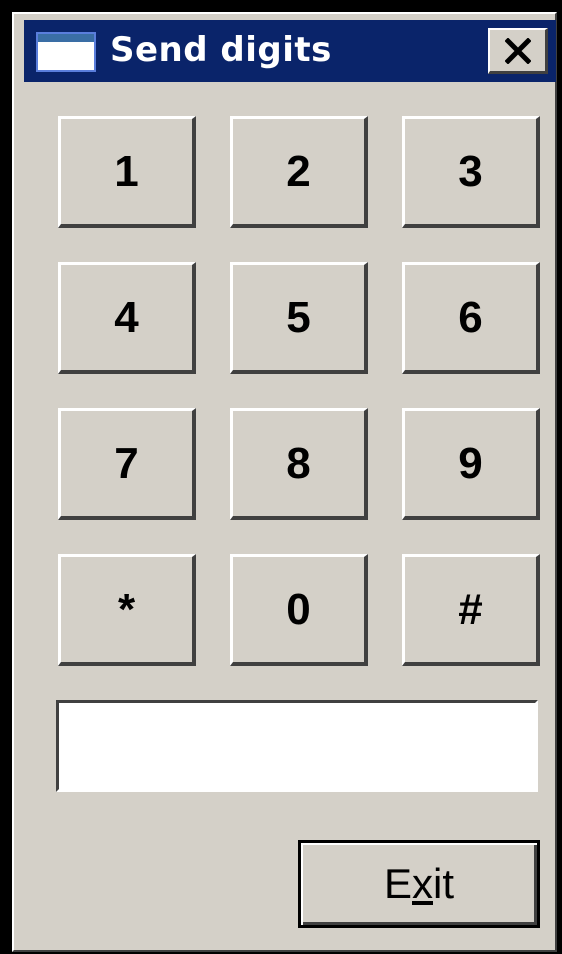 The image size is (562, 954). I want to click on key-2: 2, so click(299, 172).